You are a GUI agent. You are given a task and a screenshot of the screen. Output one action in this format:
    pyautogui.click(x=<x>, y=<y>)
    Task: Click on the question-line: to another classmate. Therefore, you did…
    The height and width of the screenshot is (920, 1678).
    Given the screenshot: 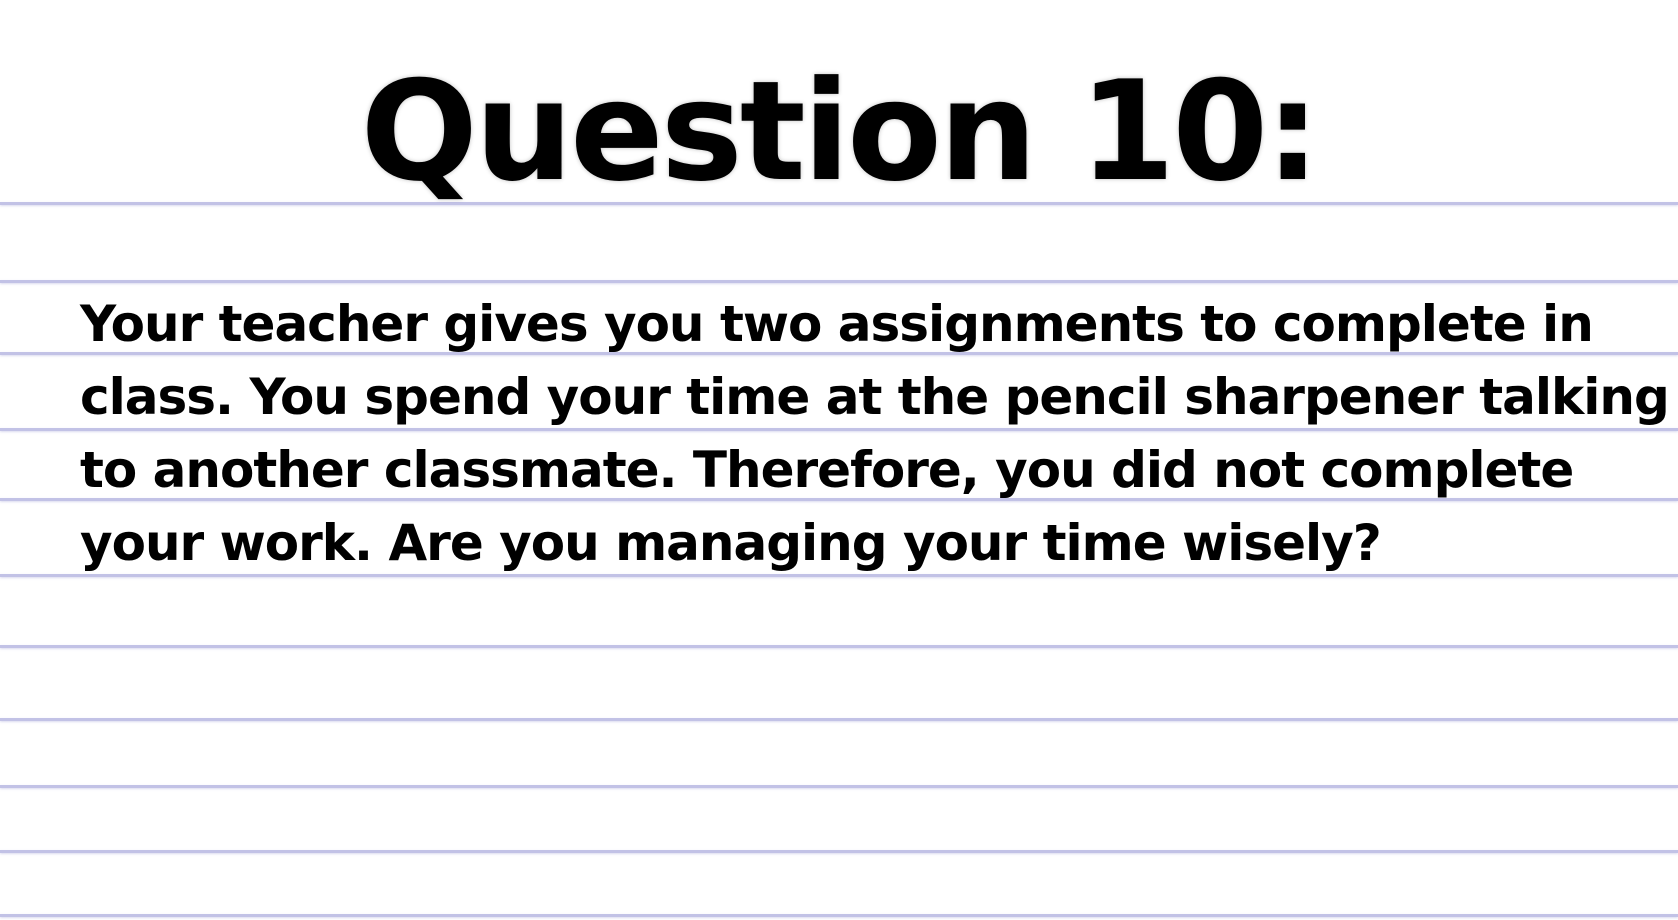 What is the action you would take?
    pyautogui.click(x=827, y=470)
    